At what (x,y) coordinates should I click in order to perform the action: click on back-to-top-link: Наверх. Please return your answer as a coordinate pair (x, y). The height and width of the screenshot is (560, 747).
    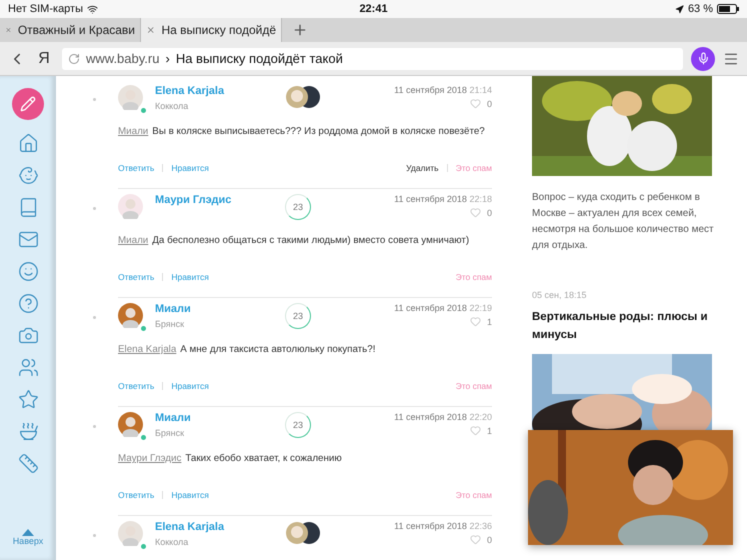
    Looking at the image, I should click on (28, 537).